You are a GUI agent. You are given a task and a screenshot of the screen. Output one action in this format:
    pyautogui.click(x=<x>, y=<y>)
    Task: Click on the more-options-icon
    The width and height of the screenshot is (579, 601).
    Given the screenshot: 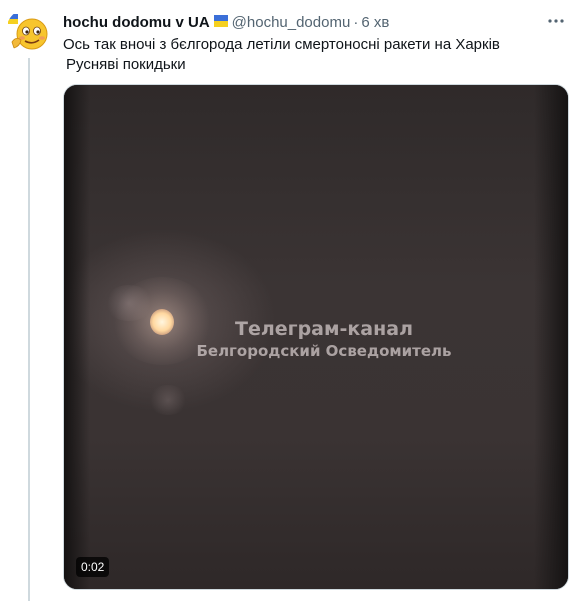 What is the action you would take?
    pyautogui.click(x=556, y=21)
    